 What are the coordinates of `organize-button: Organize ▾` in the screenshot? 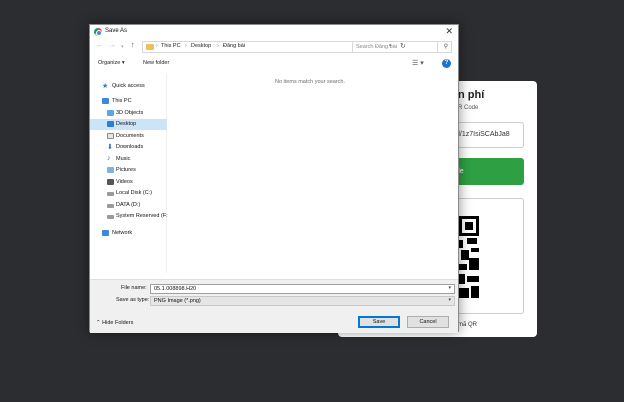 It's located at (111, 63).